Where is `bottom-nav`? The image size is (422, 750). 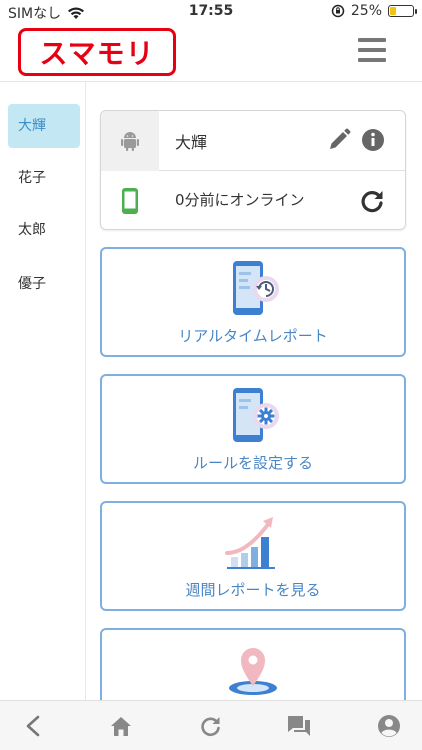
bottom-nav is located at coordinates (211, 725).